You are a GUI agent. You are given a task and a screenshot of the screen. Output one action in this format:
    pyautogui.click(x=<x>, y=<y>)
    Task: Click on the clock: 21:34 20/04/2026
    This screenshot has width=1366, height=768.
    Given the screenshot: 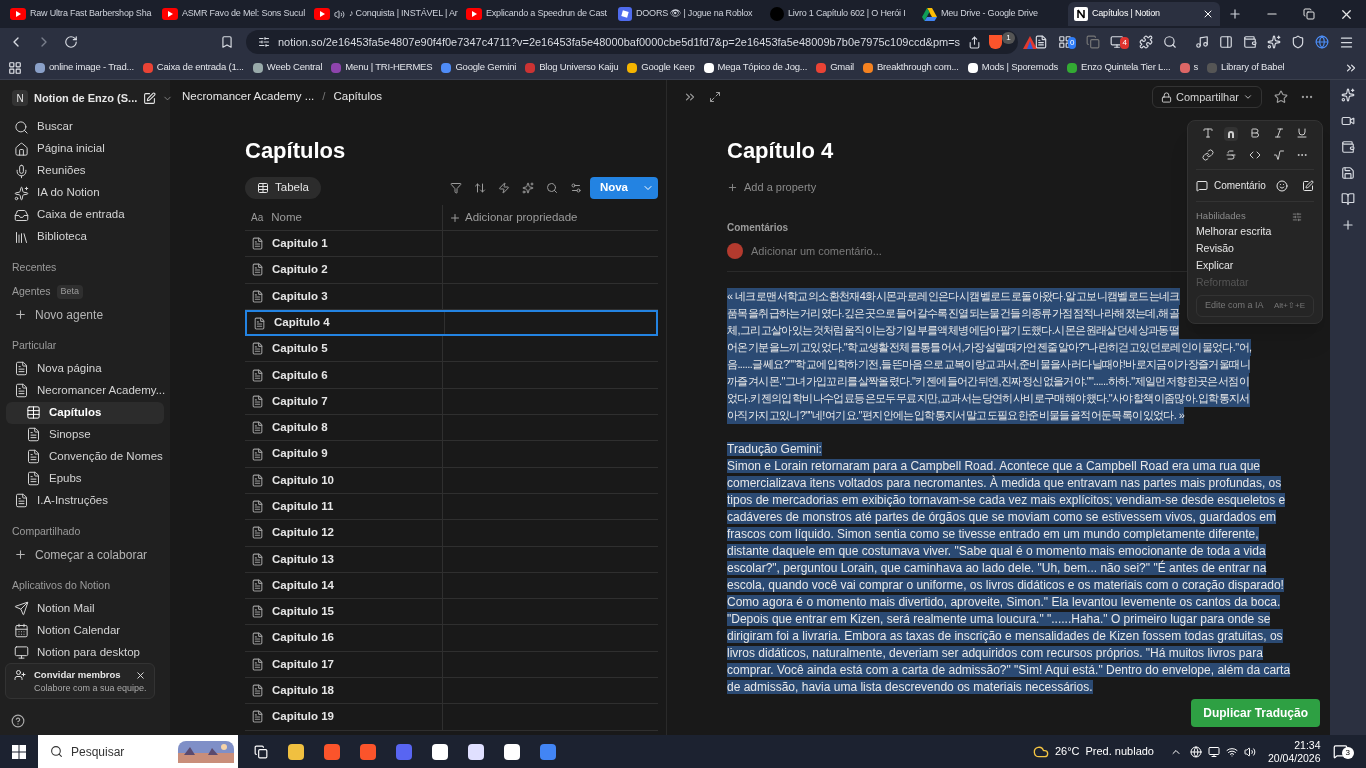 What is the action you would take?
    pyautogui.click(x=1294, y=751)
    